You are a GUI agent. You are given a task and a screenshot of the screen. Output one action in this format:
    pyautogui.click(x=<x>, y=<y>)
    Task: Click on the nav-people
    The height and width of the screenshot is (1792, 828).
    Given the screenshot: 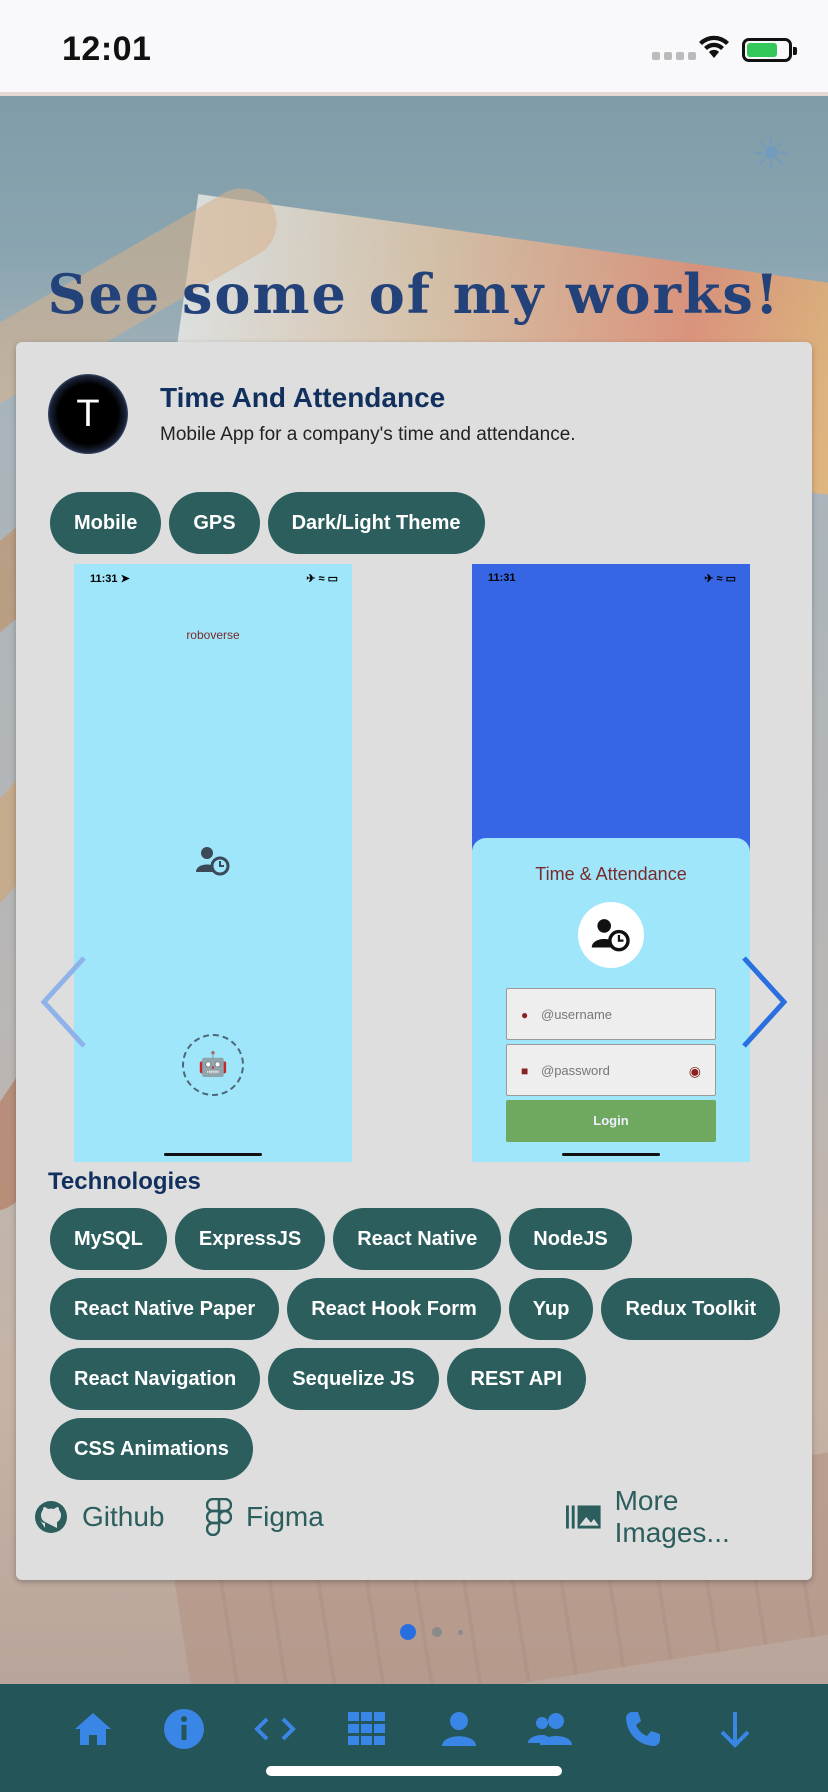 What is the action you would take?
    pyautogui.click(x=551, y=1729)
    